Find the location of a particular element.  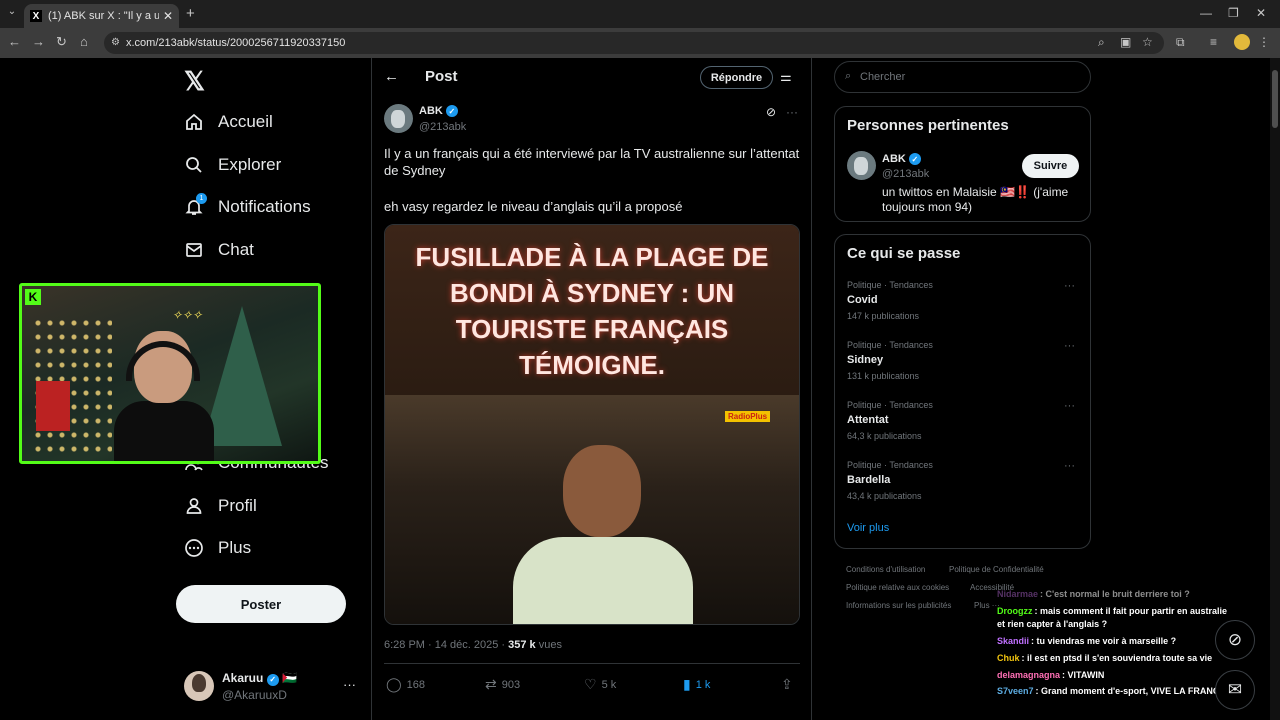

account-more-icon: ··· is located at coordinates (349, 684).